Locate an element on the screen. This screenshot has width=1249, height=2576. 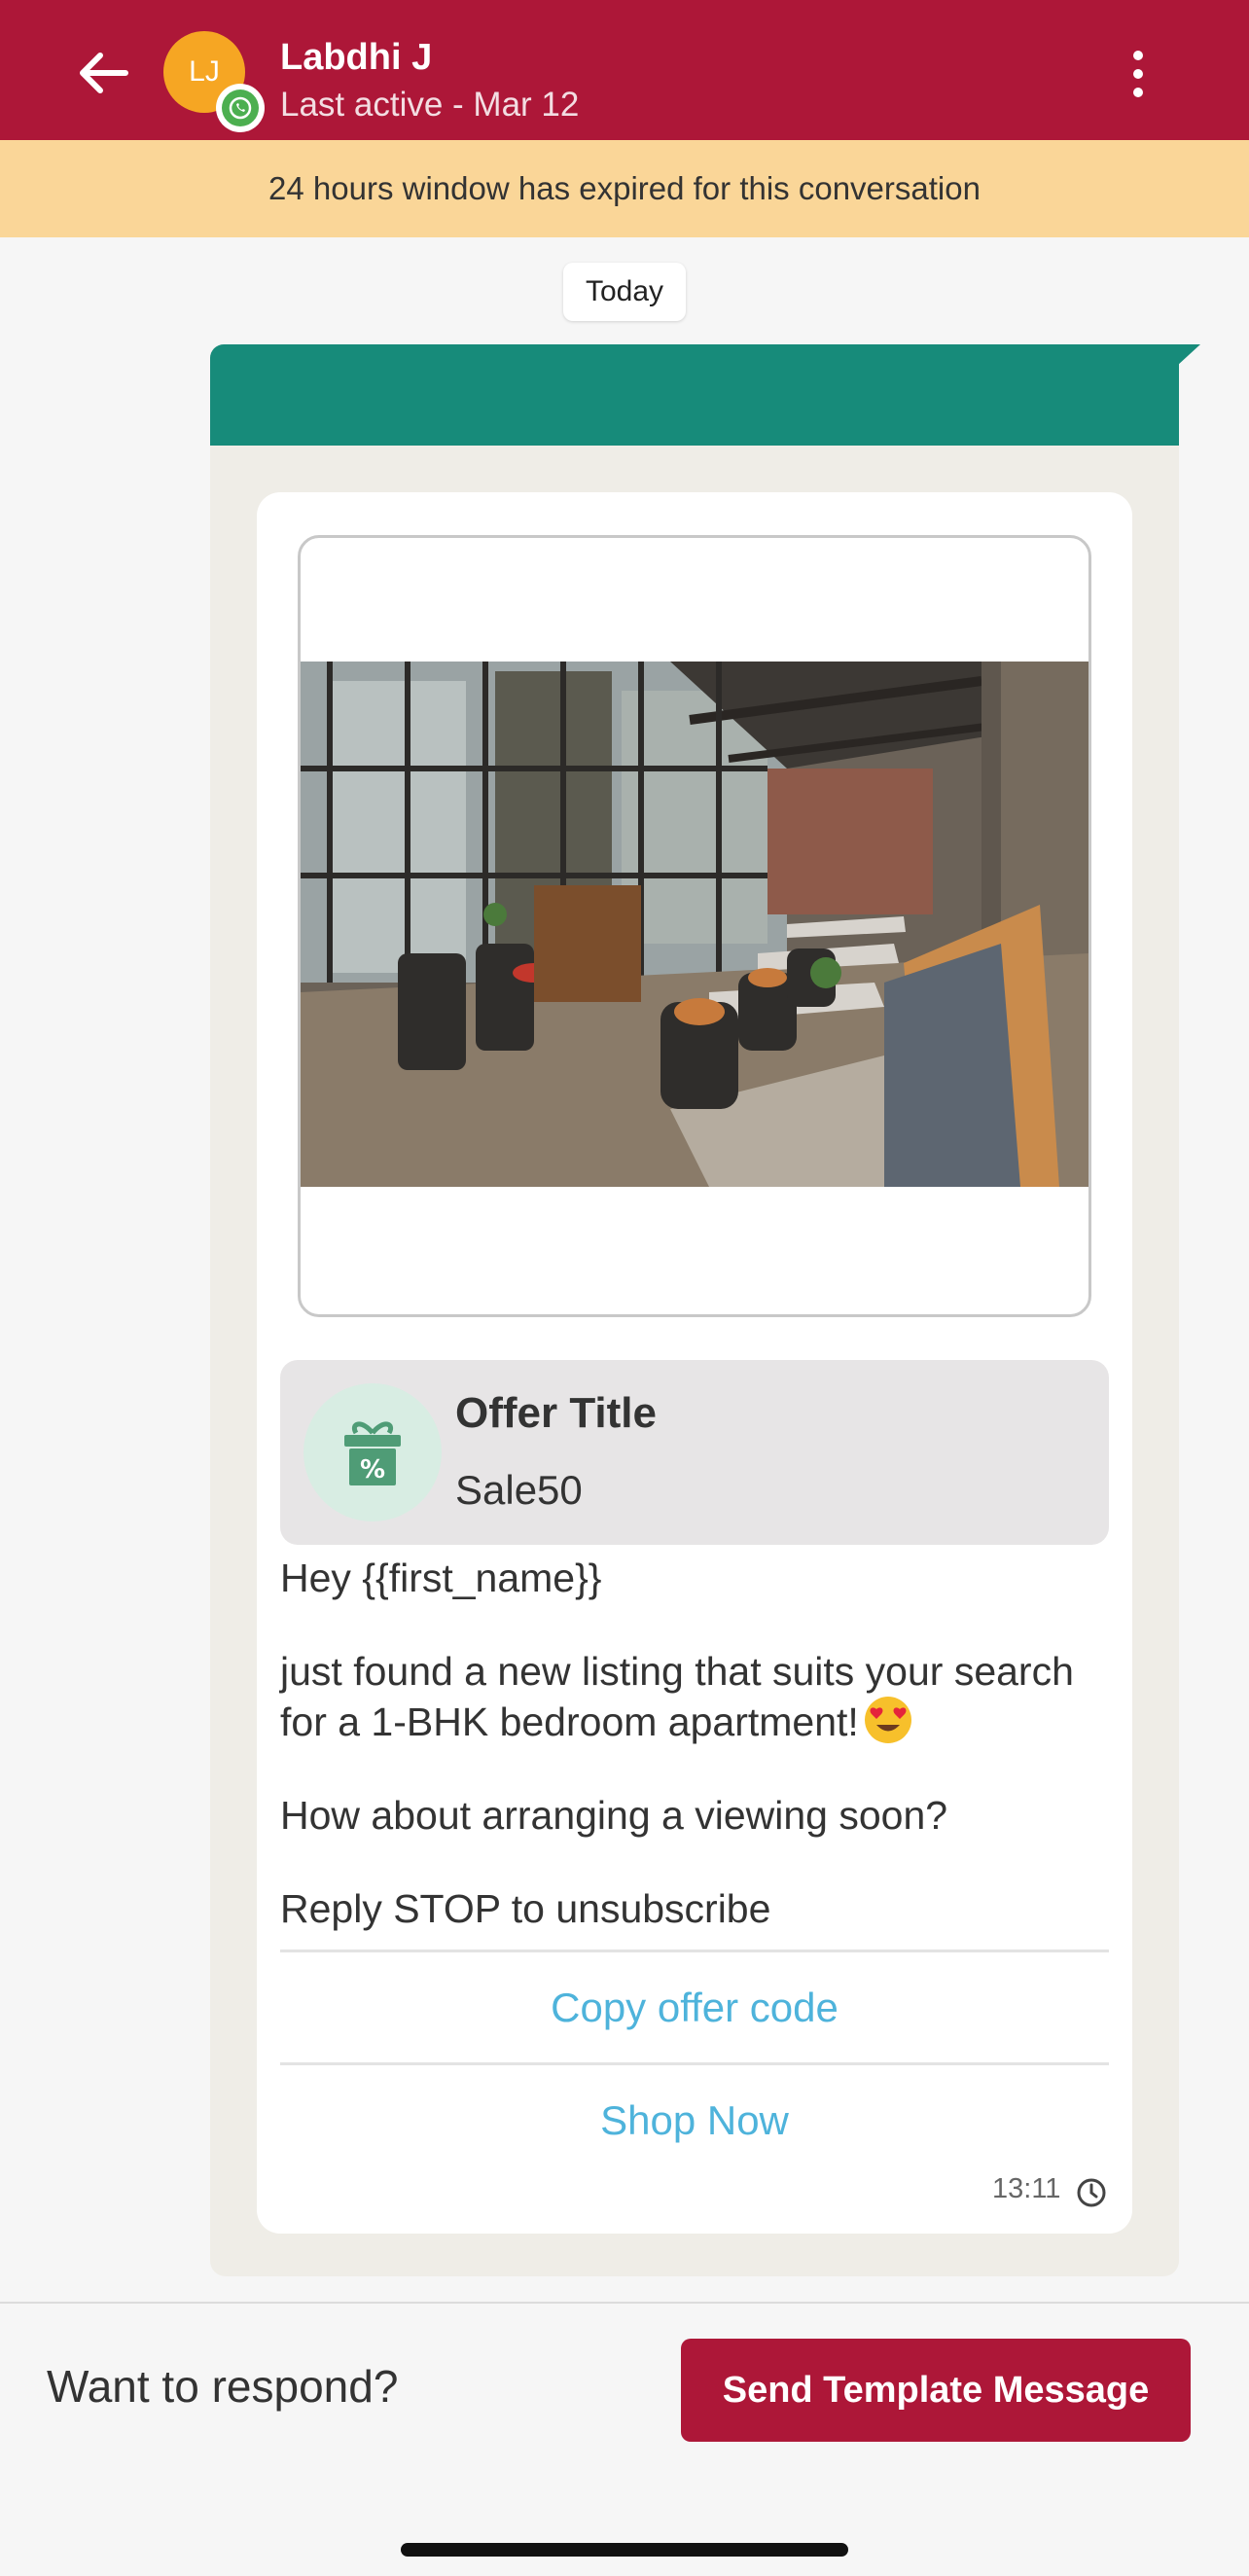
contact-name: Labdhi J is located at coordinates (356, 58).